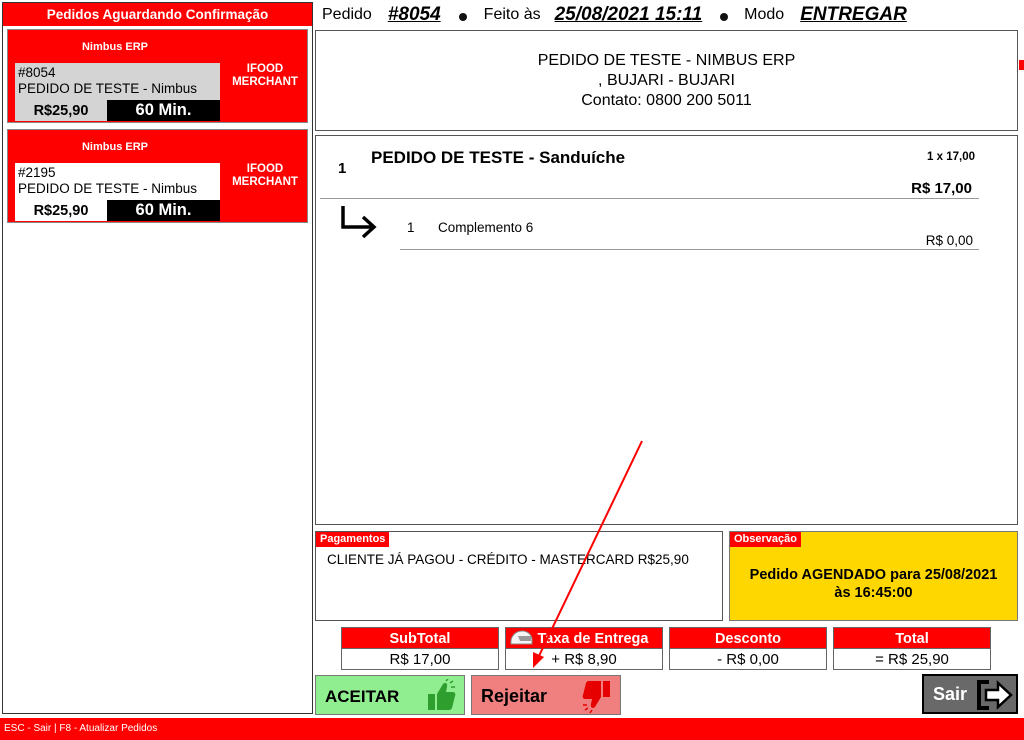 This screenshot has width=1024, height=740. I want to click on observation-line2: às 16:45:00, so click(873, 593).